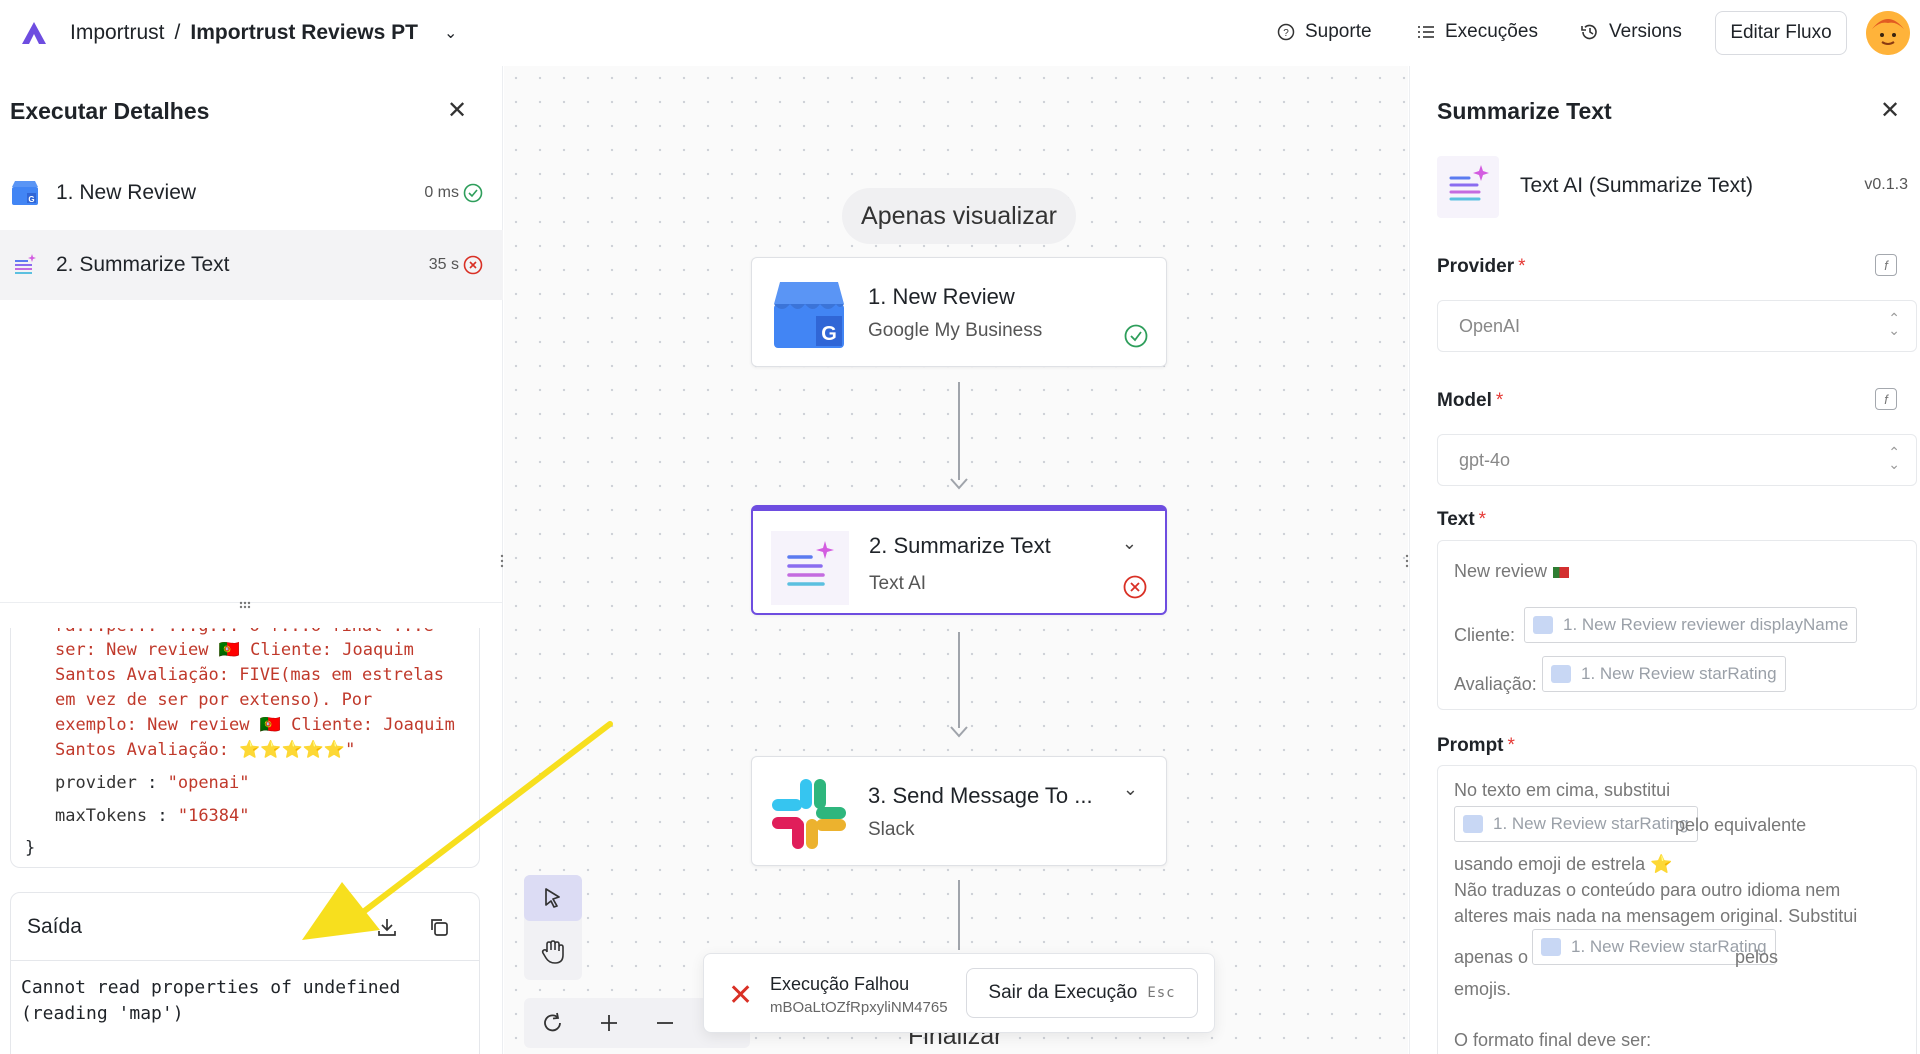 This screenshot has width=1920, height=1054. I want to click on prompt-line: pelo equivalente, so click(1741, 825).